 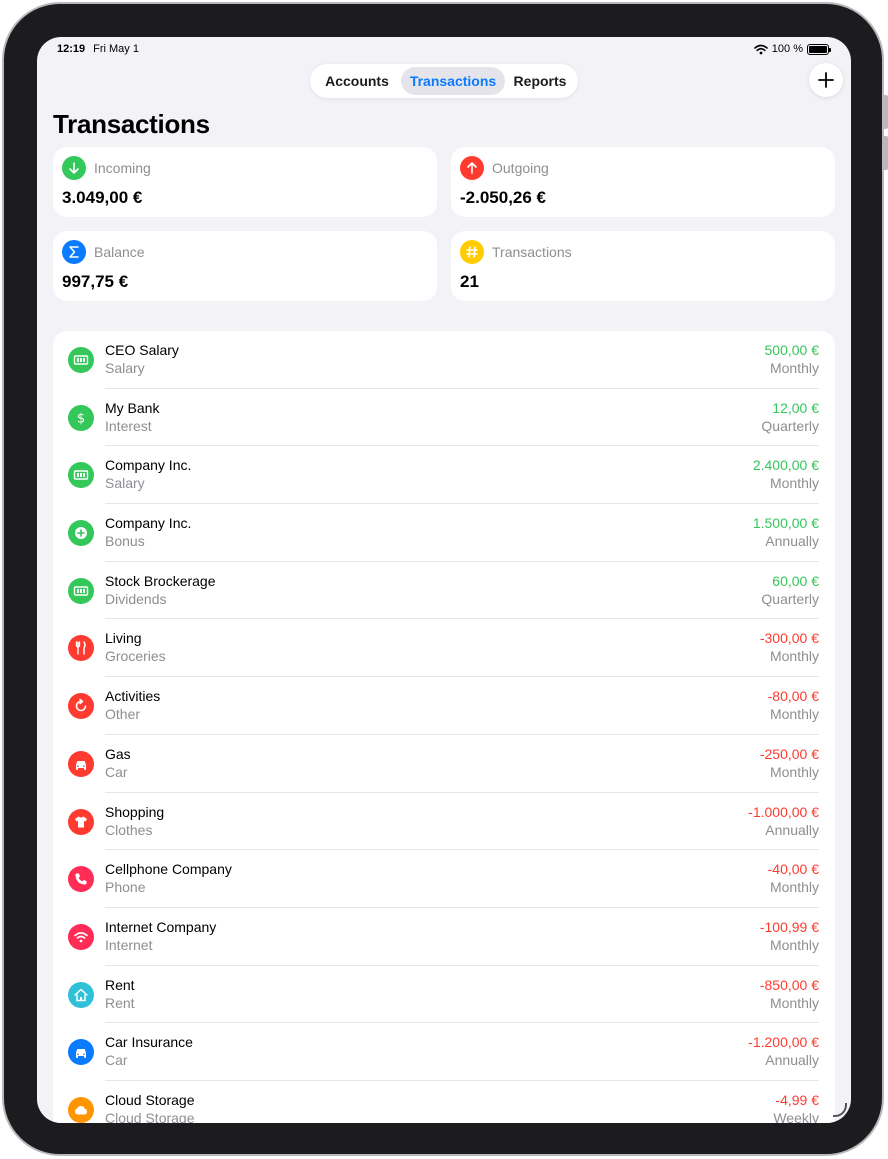 I want to click on transaction-category: Other, so click(x=123, y=714).